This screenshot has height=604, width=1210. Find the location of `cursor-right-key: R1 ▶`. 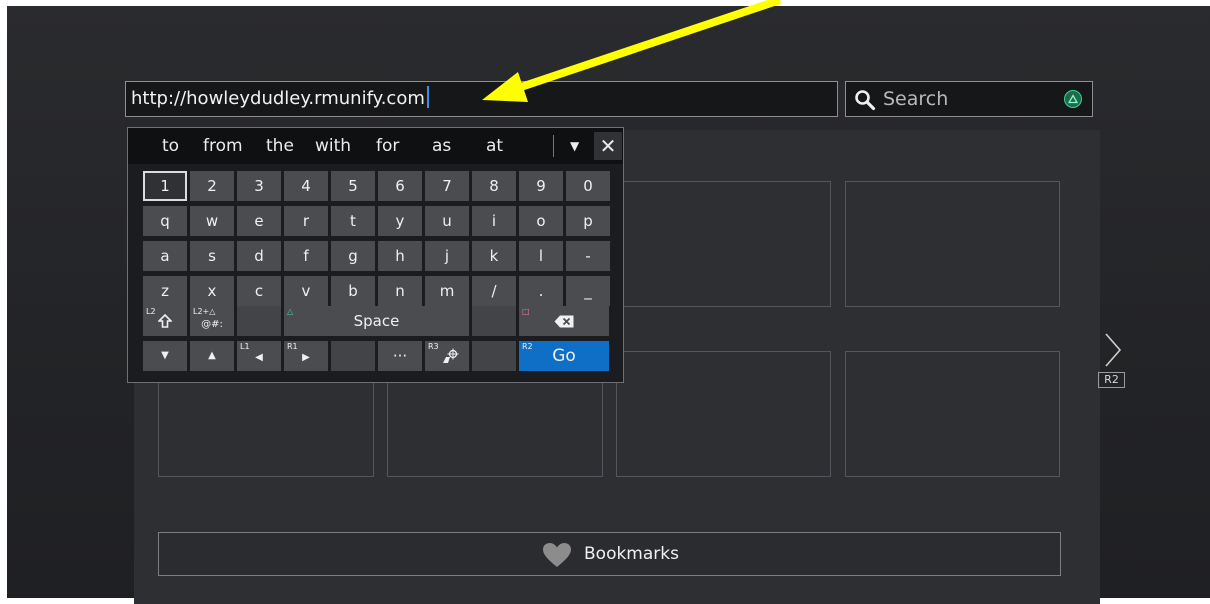

cursor-right-key: R1 ▶ is located at coordinates (306, 356).